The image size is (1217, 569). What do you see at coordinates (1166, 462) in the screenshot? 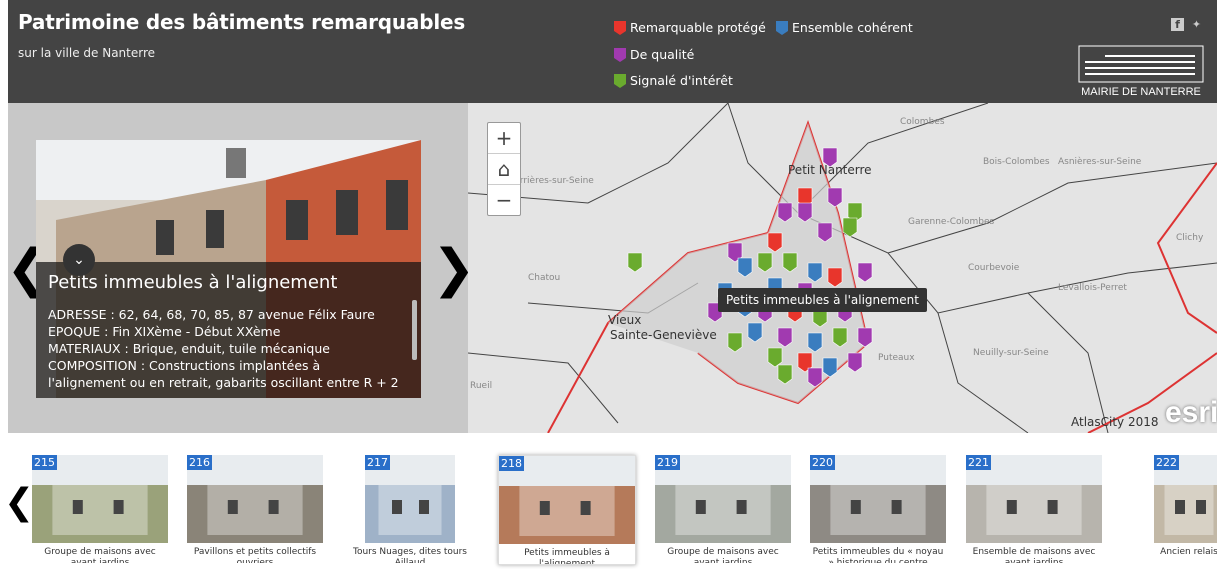
I see `thumbnail-number: 222` at bounding box center [1166, 462].